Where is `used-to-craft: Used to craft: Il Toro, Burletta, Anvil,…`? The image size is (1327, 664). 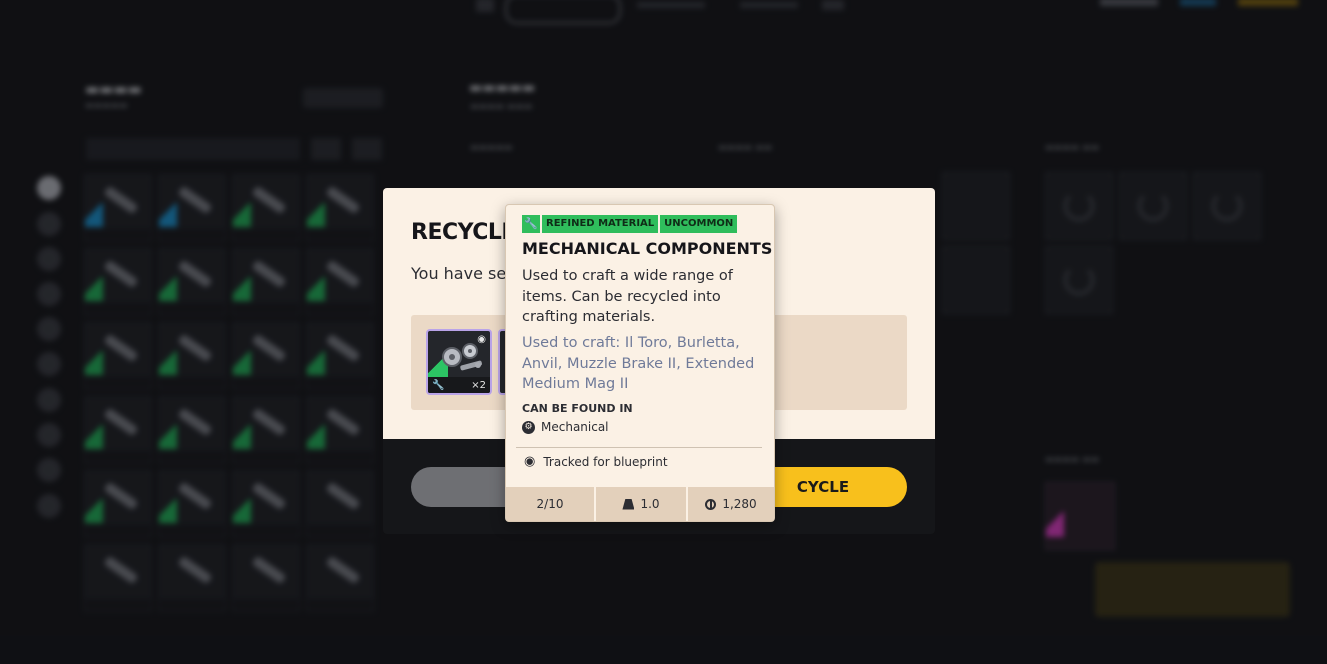 used-to-craft: Used to craft: Il Toro, Burletta, Anvil,… is located at coordinates (638, 363).